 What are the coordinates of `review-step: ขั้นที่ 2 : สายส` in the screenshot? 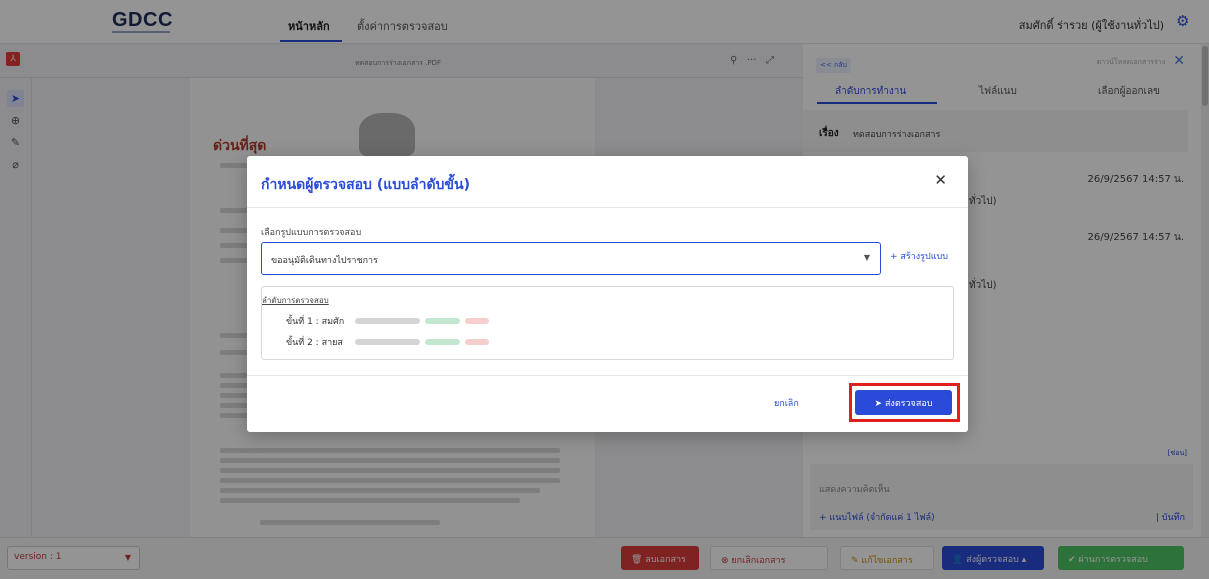 It's located at (314, 343).